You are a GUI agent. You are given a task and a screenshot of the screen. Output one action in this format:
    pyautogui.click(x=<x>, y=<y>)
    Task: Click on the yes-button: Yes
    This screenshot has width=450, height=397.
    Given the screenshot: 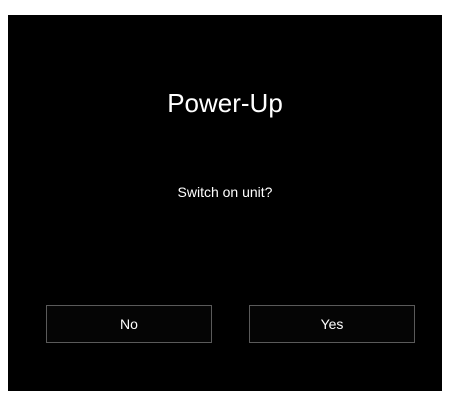 What is the action you would take?
    pyautogui.click(x=332, y=324)
    